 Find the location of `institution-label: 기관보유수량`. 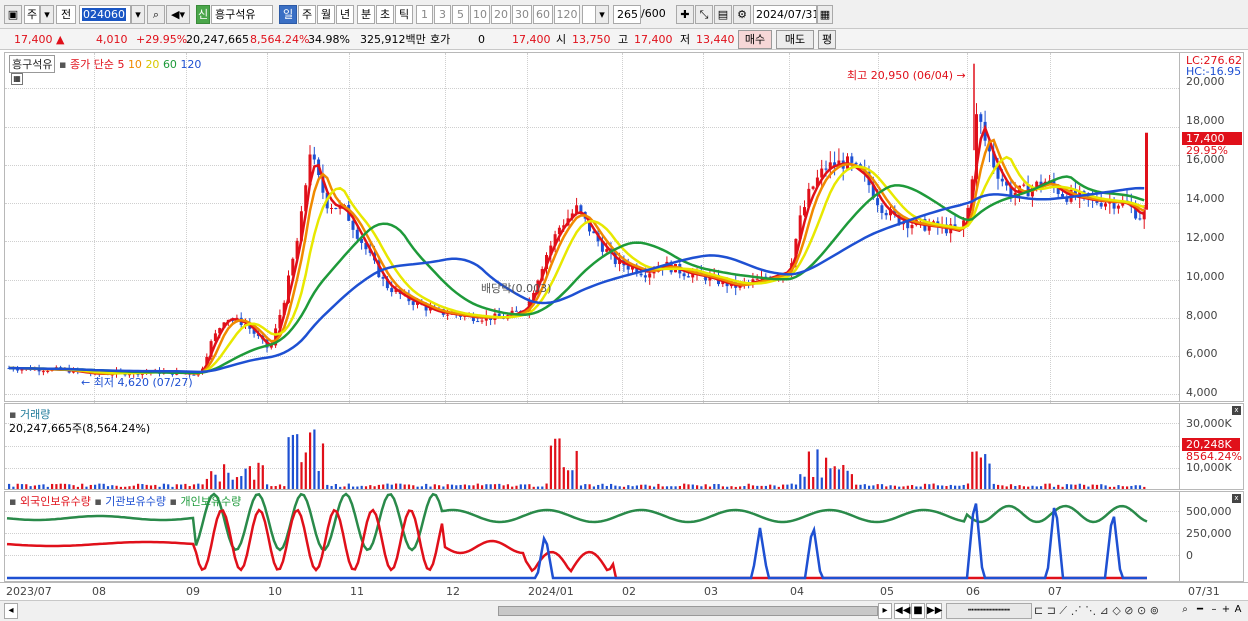

institution-label: 기관보유수량 is located at coordinates (135, 501).